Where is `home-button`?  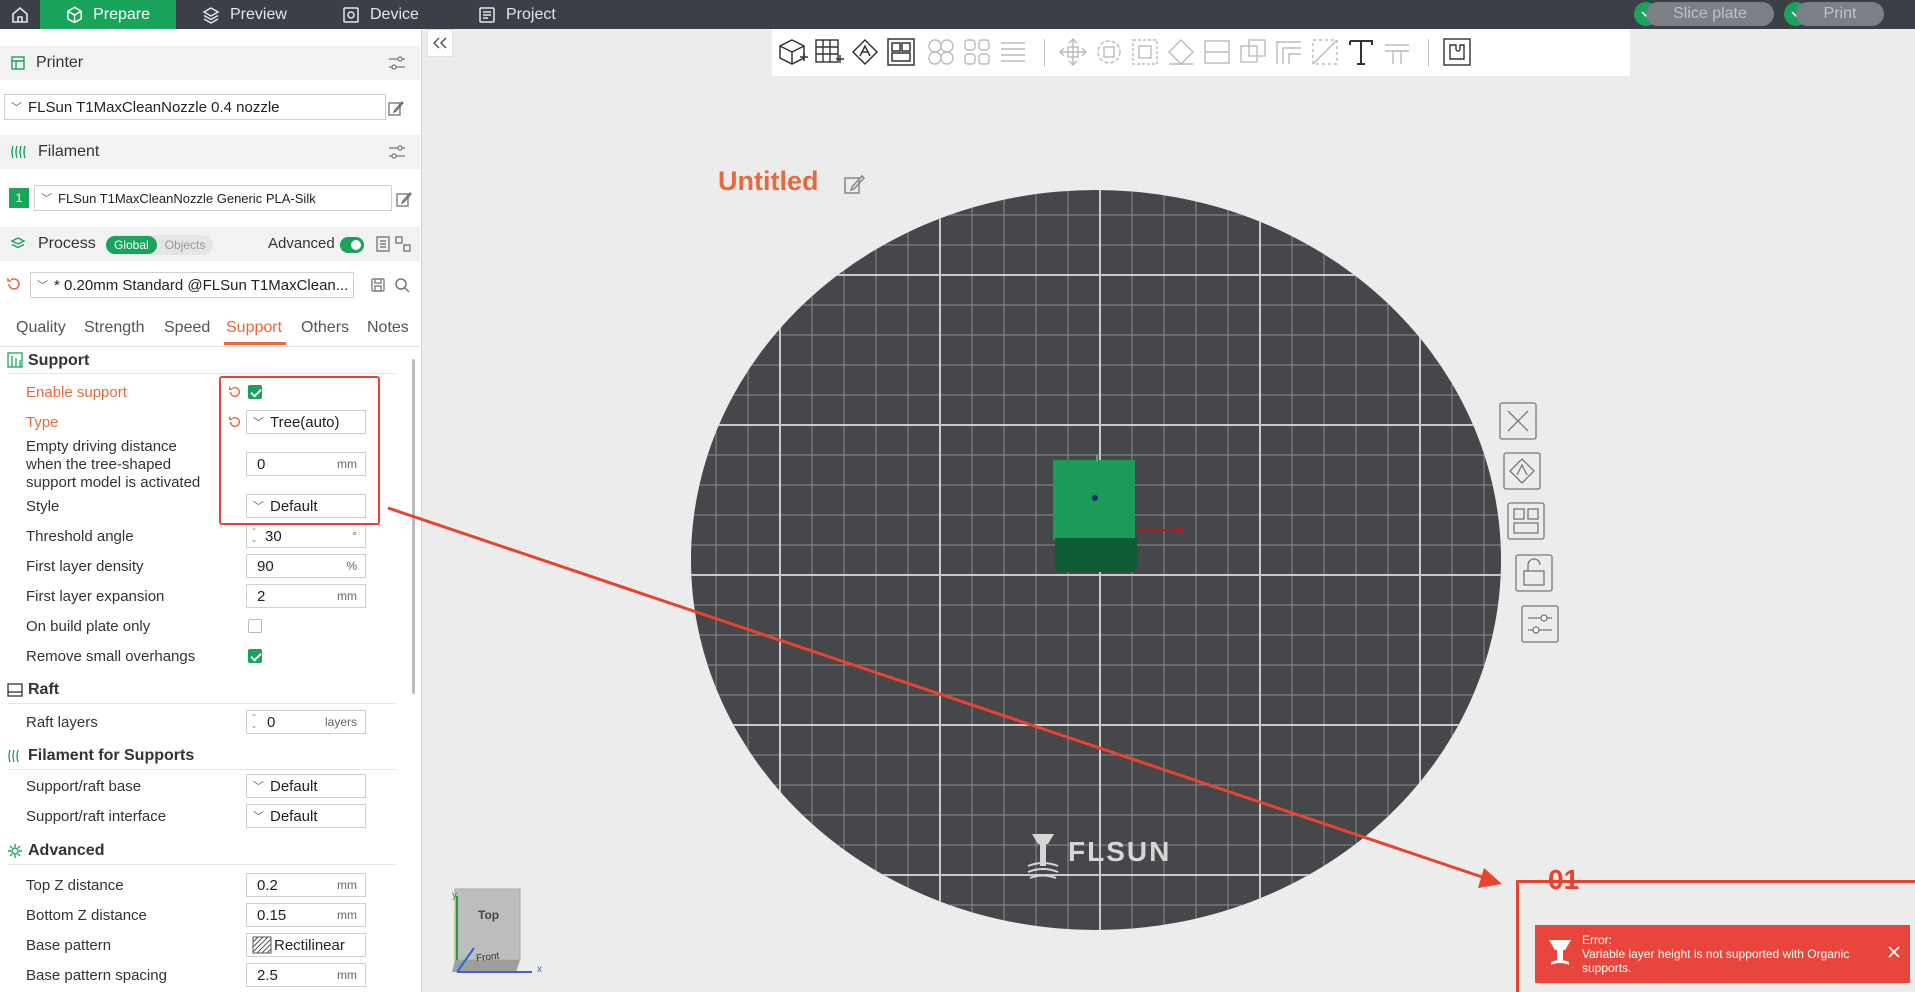
home-button is located at coordinates (20, 14).